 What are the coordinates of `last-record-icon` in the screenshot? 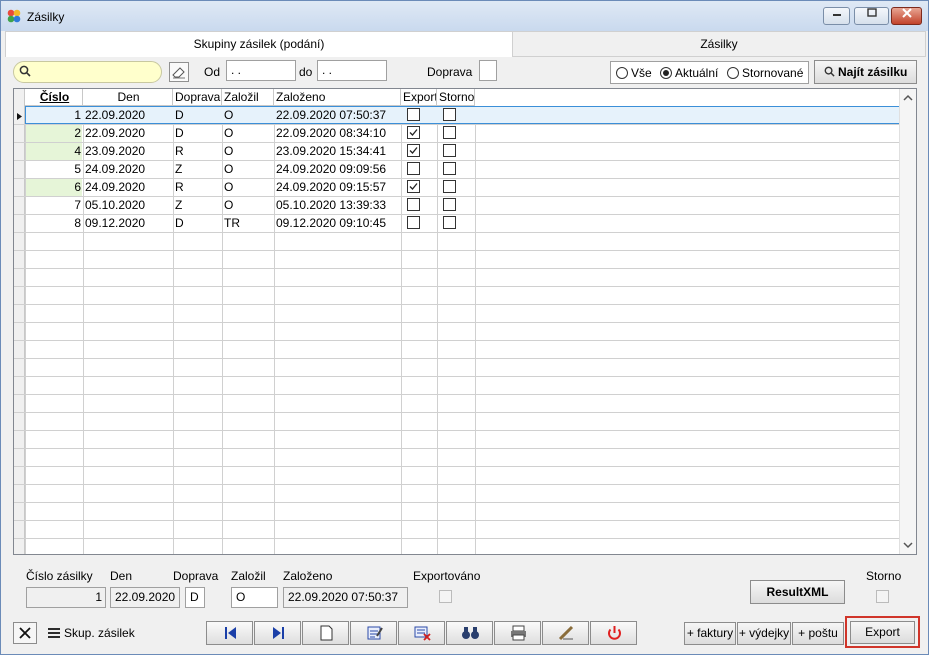 It's located at (278, 633).